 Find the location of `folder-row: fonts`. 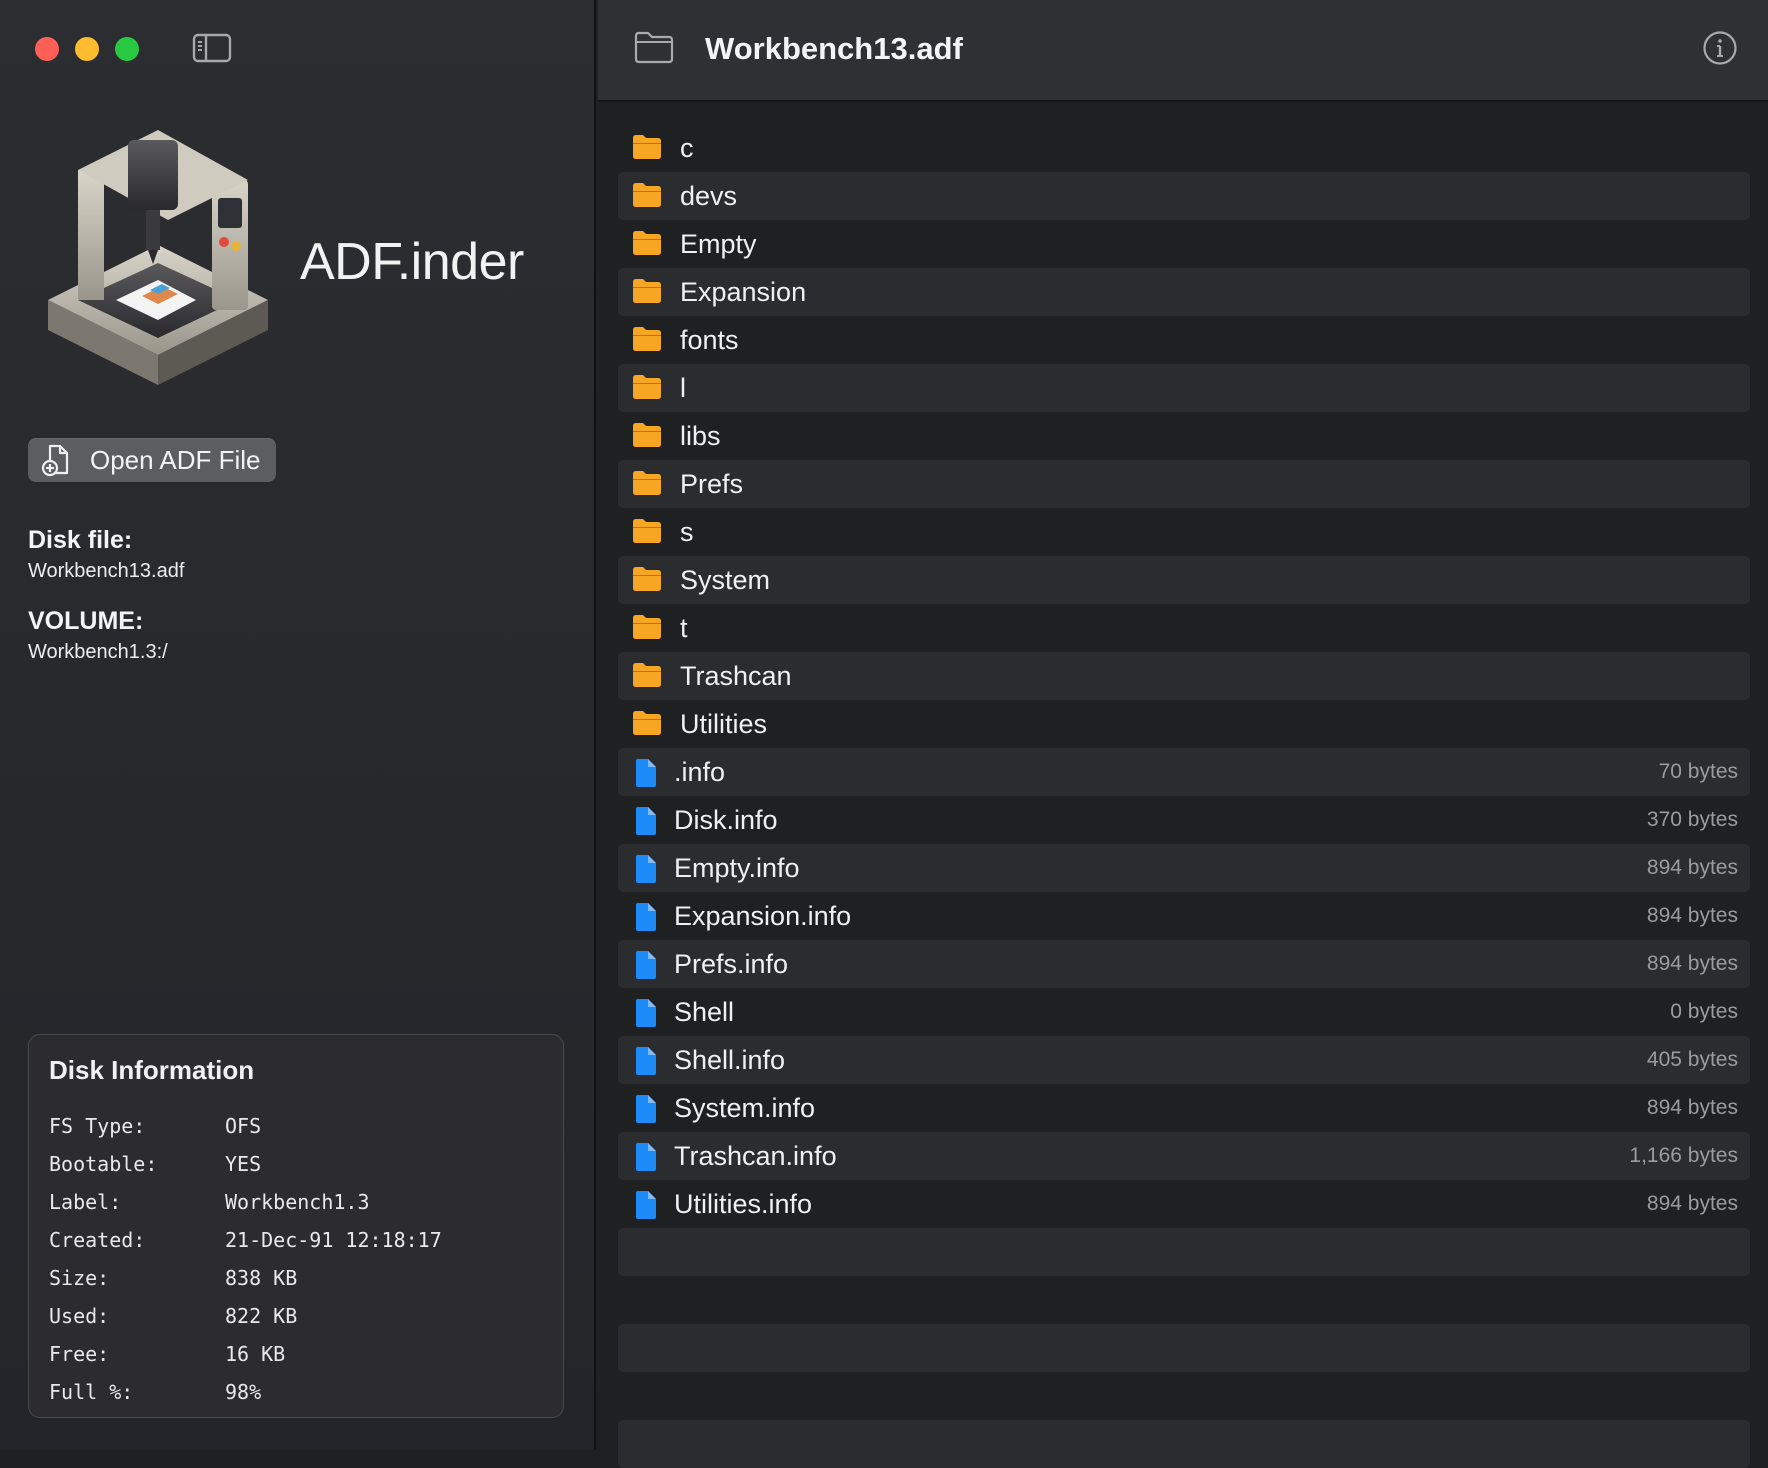

folder-row: fonts is located at coordinates (1184, 340).